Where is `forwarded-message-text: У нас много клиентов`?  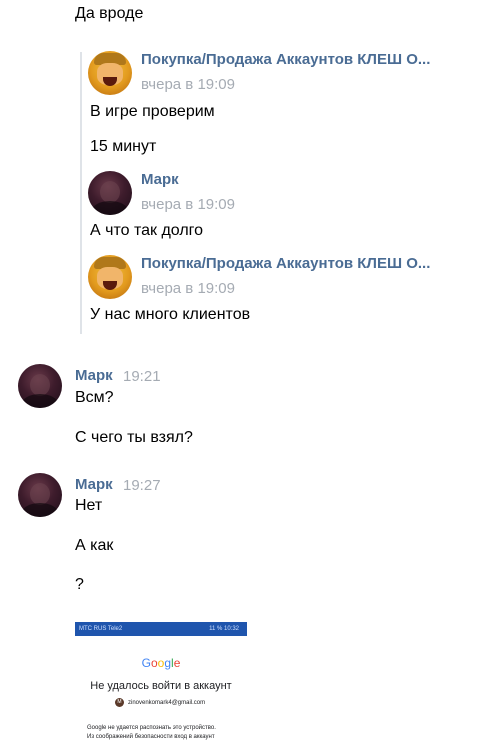 forwarded-message-text: У нас много клиентов is located at coordinates (170, 314).